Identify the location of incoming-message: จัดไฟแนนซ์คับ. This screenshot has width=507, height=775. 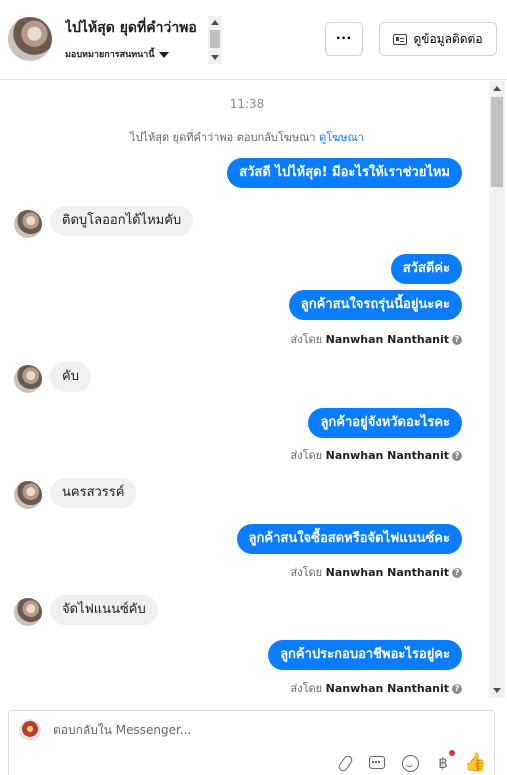
(104, 610).